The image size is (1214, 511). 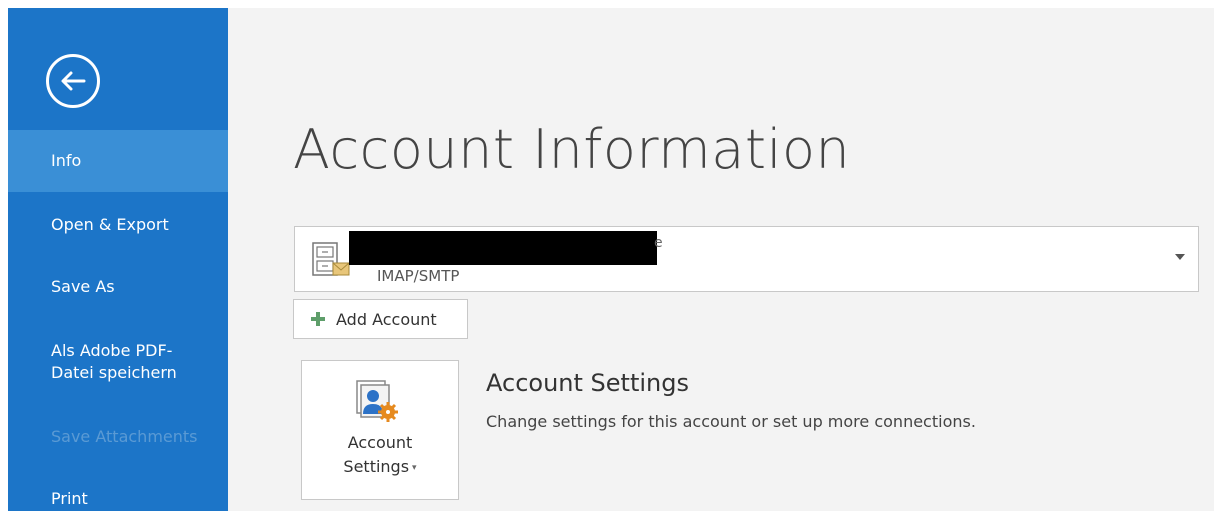 I want to click on nav-save-as: Save As, so click(x=118, y=285).